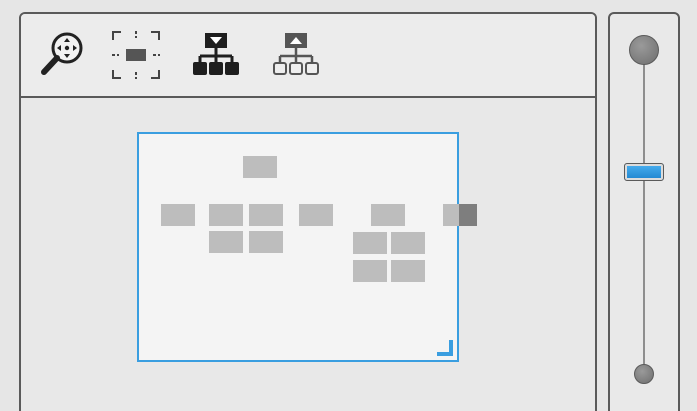  I want to click on zoom-slider-track, so click(644, 211).